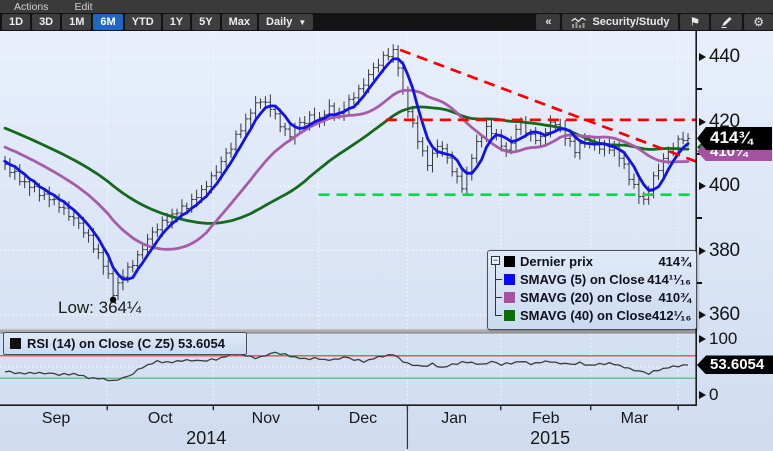  Describe the element at coordinates (160, 418) in the screenshot. I see `month-label-oct: Oct` at that location.